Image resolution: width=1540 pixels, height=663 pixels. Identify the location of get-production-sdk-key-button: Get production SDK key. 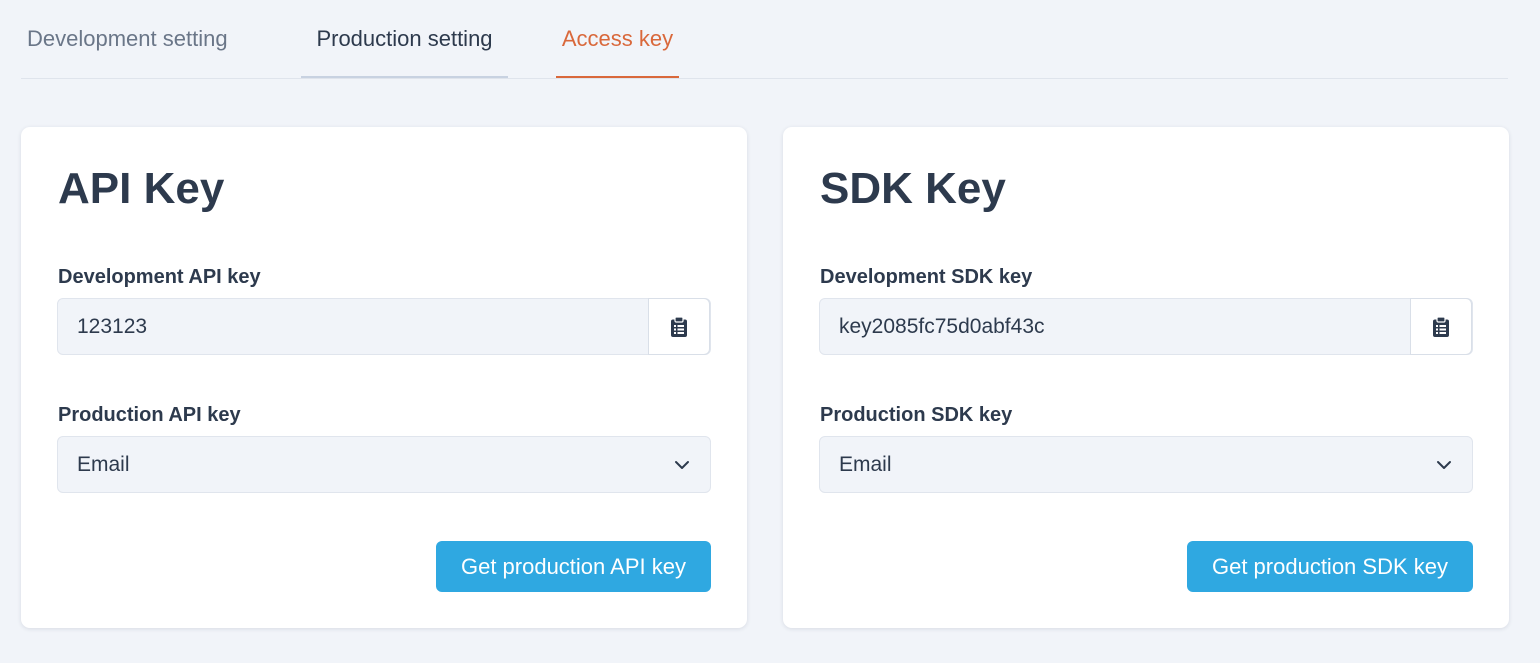
(1329, 566).